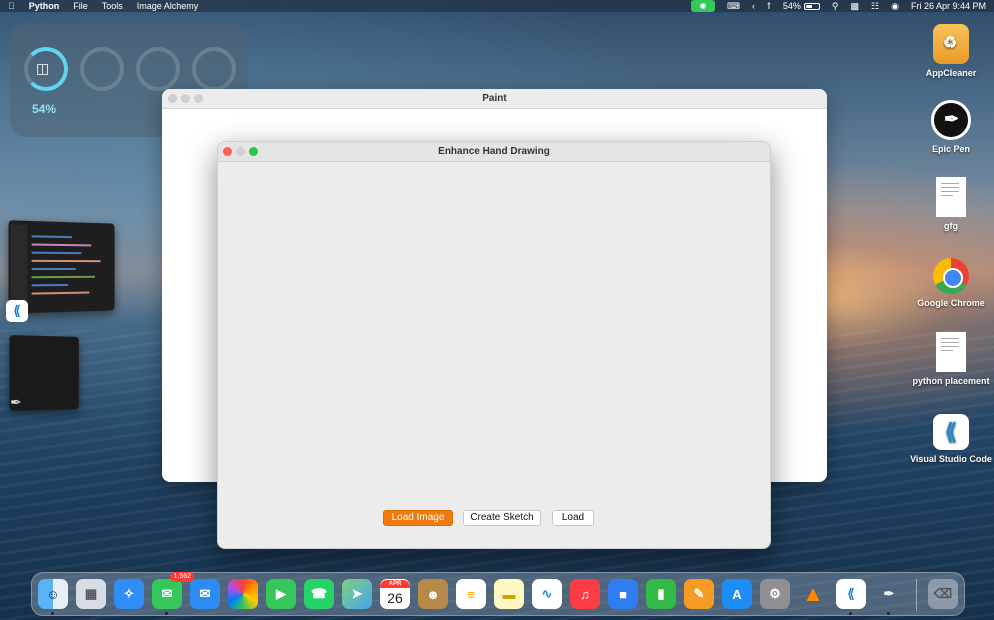 This screenshot has width=994, height=620. I want to click on menu-image-alchemy: Image Alchemy, so click(168, 6).